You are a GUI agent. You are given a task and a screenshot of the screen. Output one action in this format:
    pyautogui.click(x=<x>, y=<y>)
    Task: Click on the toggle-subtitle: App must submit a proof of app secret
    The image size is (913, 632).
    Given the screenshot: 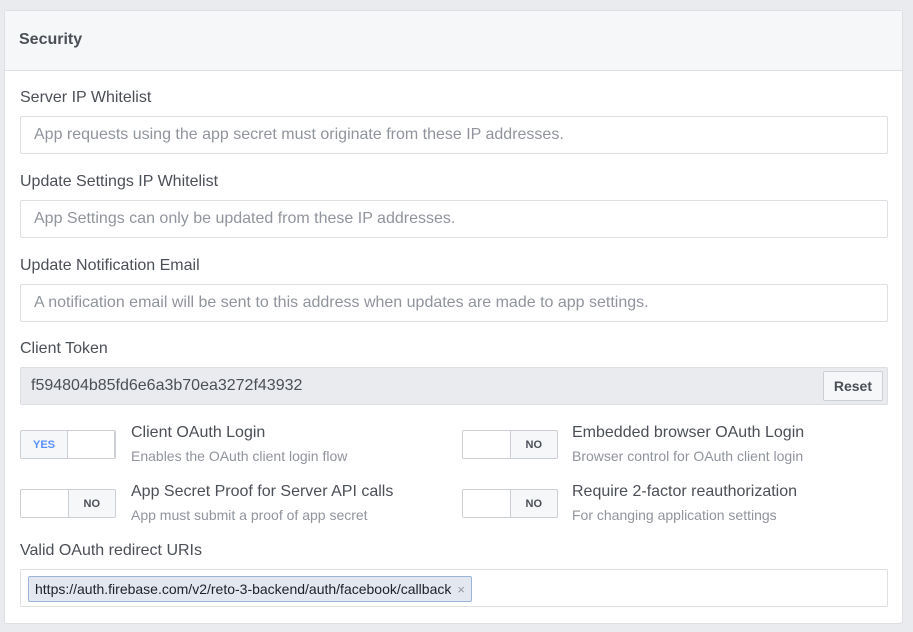 What is the action you would take?
    pyautogui.click(x=249, y=515)
    